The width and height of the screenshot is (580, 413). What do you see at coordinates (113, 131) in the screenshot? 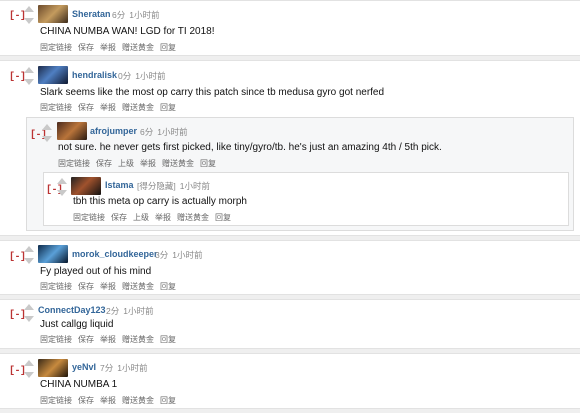
I see `comment-author: afrojumper` at bounding box center [113, 131].